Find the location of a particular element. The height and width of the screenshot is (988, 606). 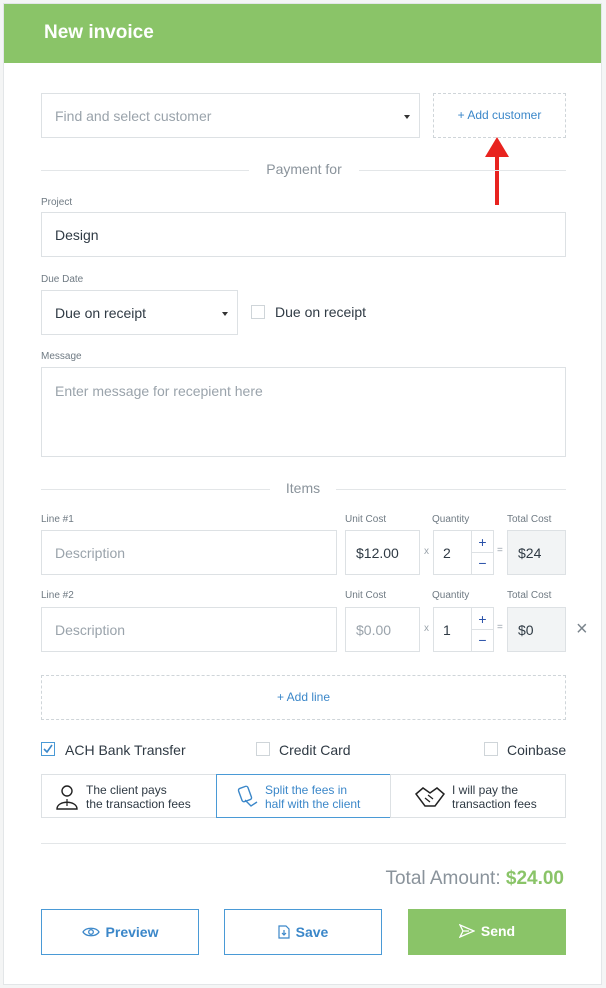

line-total: $0 is located at coordinates (536, 629).